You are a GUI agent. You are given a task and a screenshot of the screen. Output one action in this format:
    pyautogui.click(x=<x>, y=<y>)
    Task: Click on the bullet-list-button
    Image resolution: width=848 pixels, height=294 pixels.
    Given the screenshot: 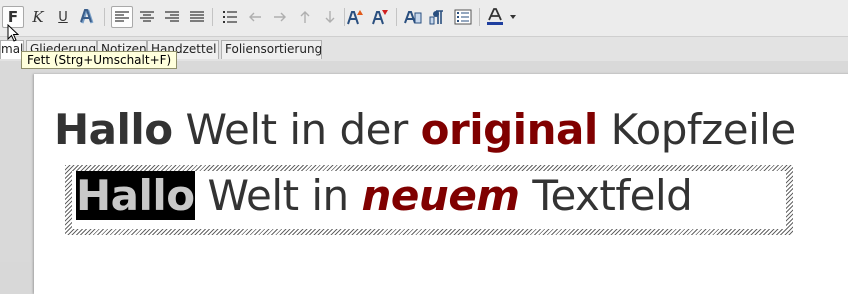 What is the action you would take?
    pyautogui.click(x=230, y=17)
    